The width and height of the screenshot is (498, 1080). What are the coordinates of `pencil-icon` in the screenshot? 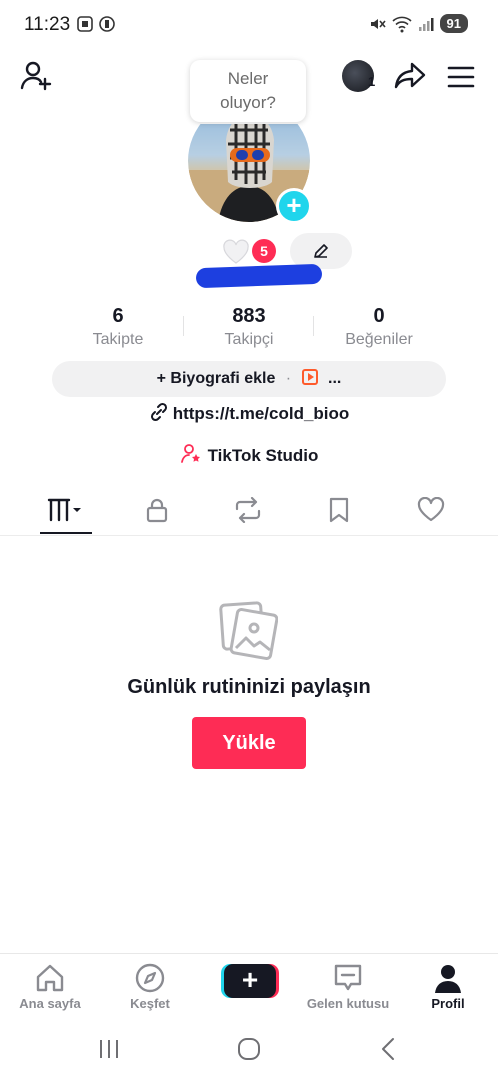 It's located at (321, 251).